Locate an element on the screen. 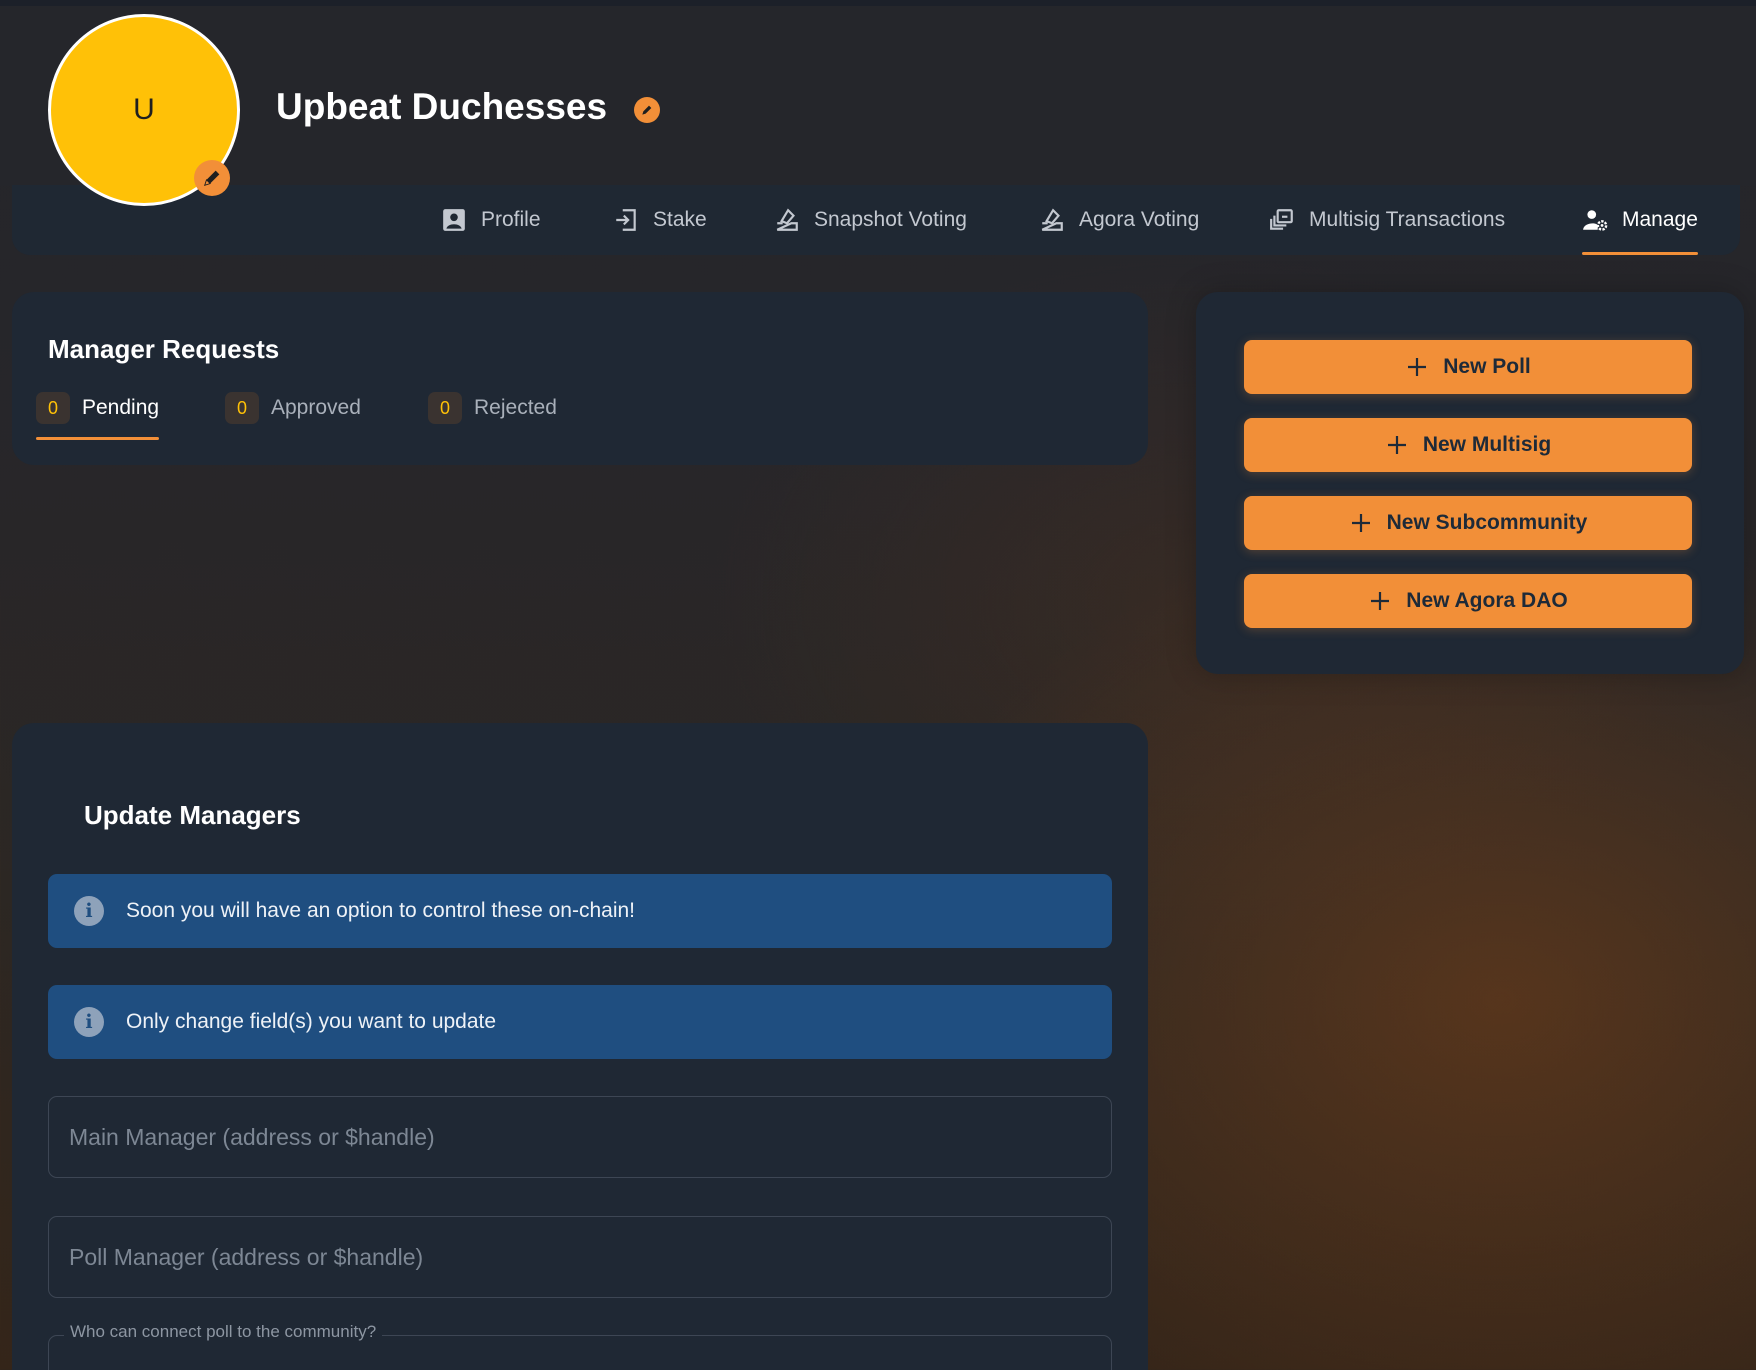 This screenshot has height=1370, width=1756. subtab-label: Pending is located at coordinates (121, 407).